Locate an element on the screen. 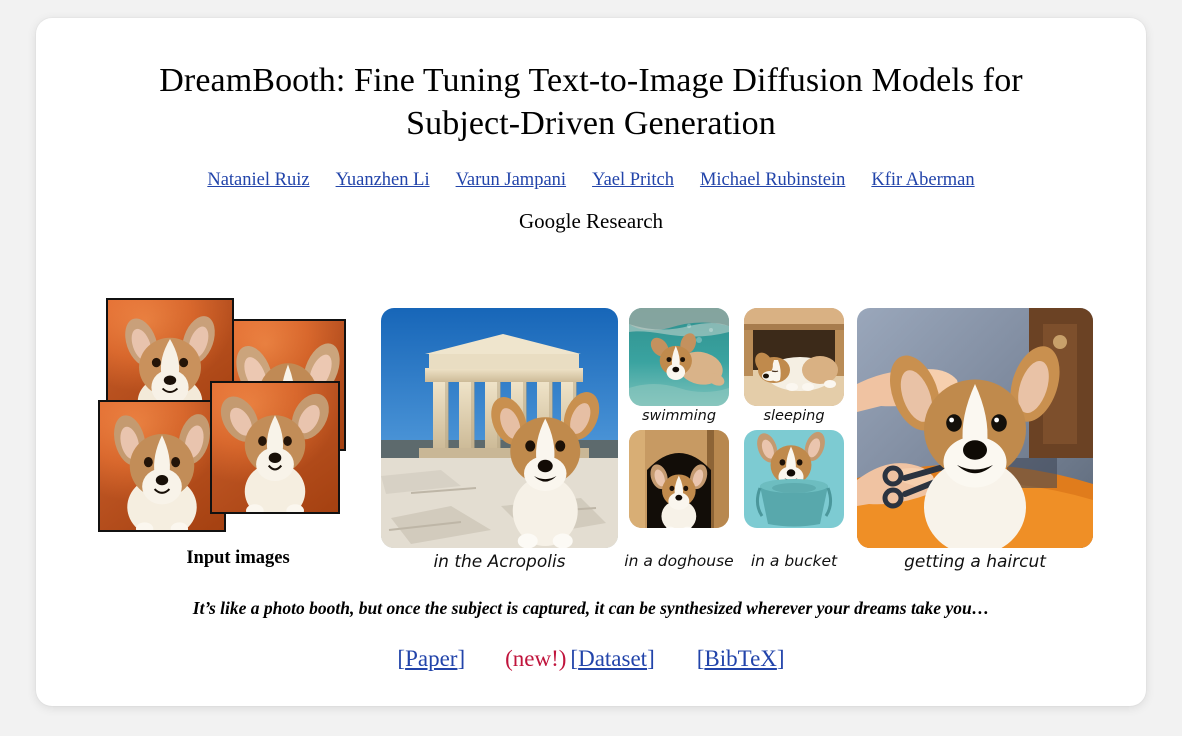 This screenshot has height=736, width=1182. caption-haircut: getting a haircut is located at coordinates (975, 562).